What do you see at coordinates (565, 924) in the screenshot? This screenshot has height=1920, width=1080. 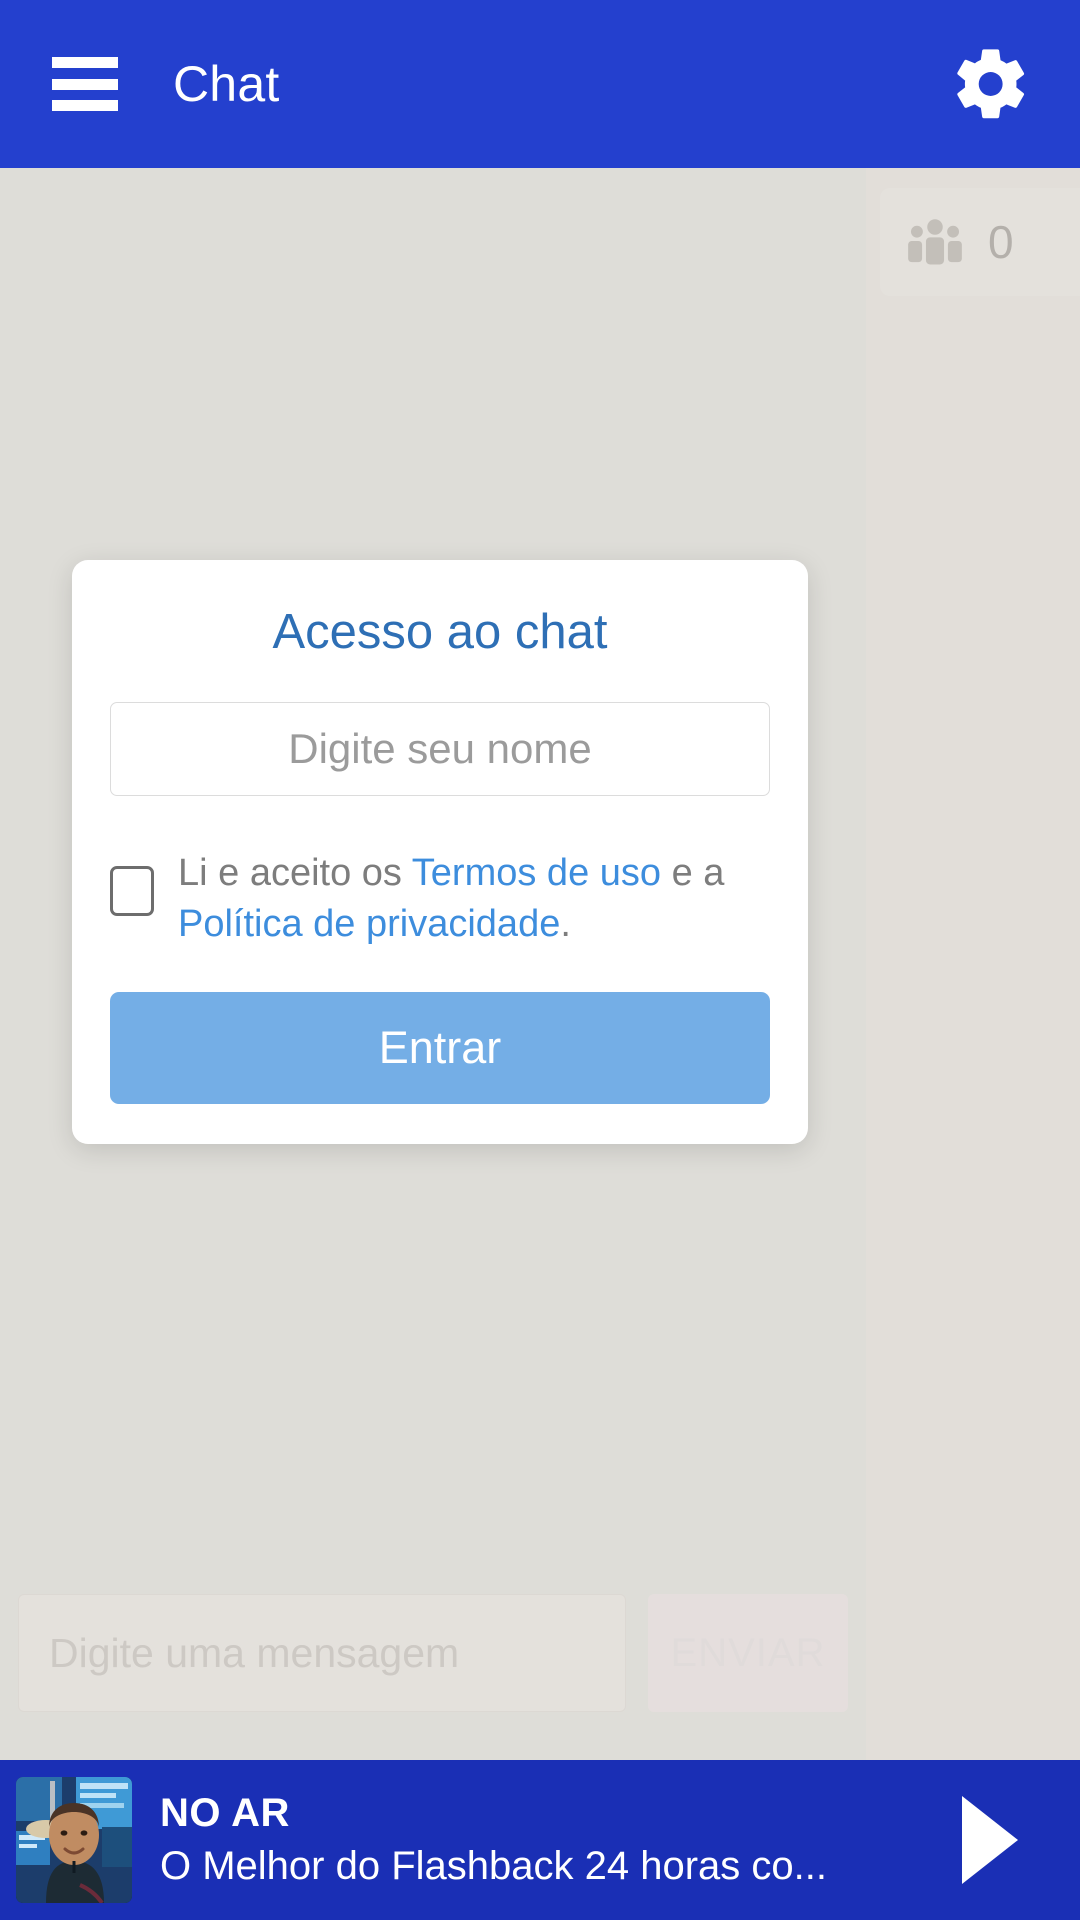 I see `terms-suffix: .` at bounding box center [565, 924].